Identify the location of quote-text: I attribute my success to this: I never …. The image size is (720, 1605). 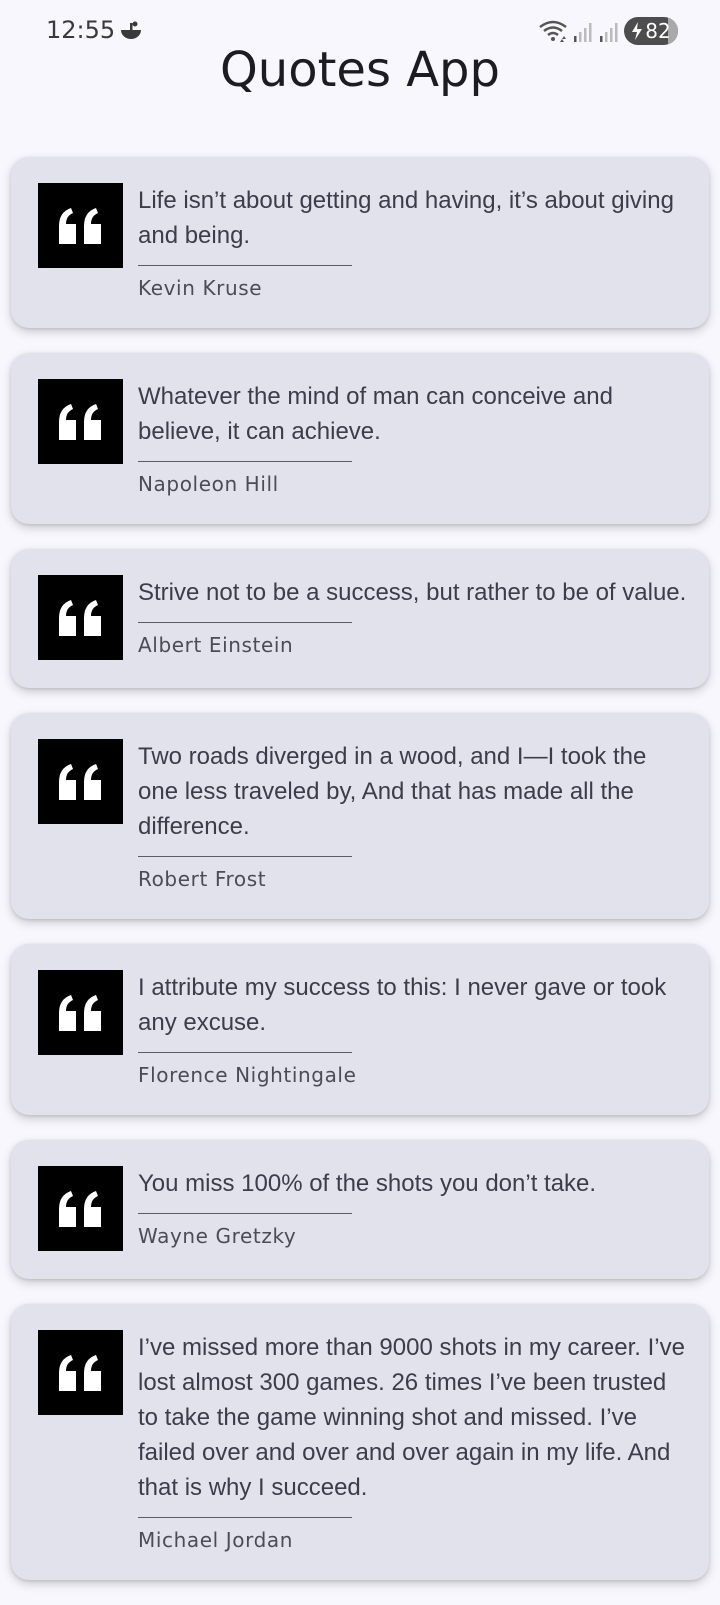
(402, 1005).